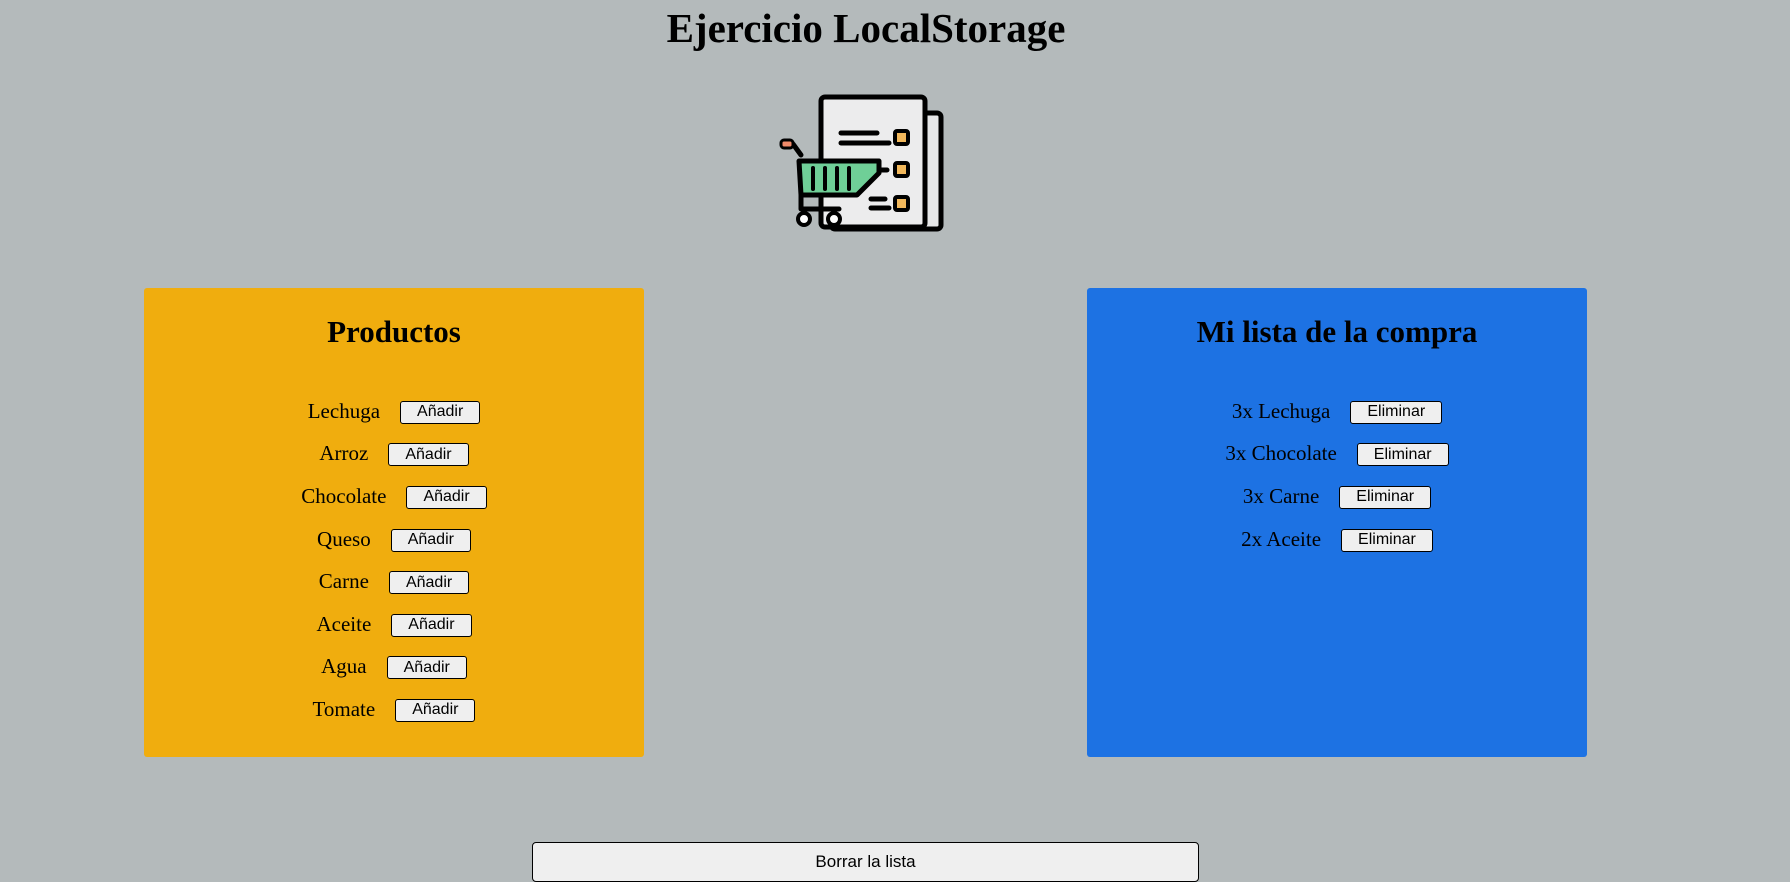 This screenshot has width=1790, height=882. What do you see at coordinates (343, 581) in the screenshot?
I see `product-name: Carne` at bounding box center [343, 581].